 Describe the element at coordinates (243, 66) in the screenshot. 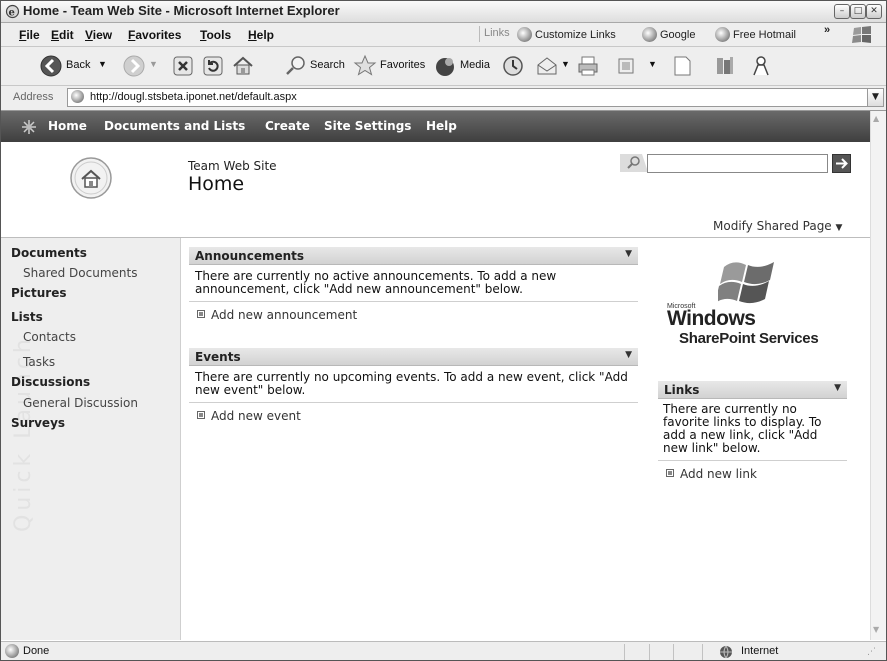

I see `home-icon` at that location.